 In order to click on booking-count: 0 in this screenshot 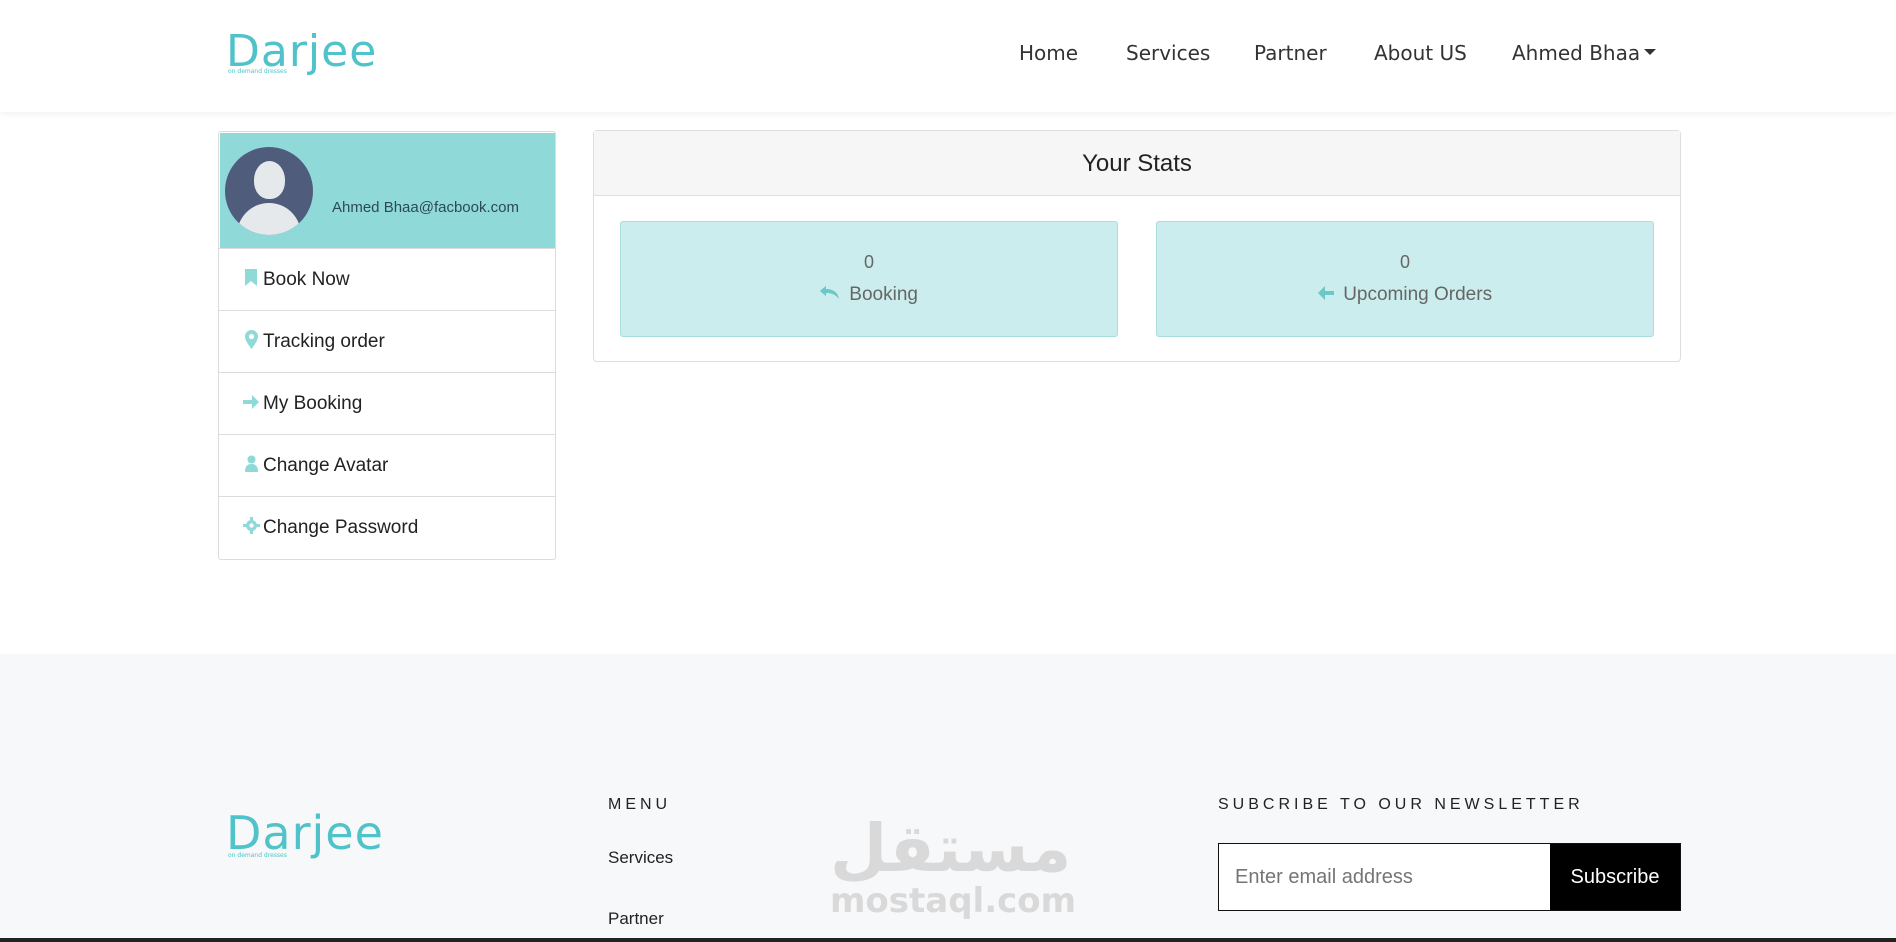, I will do `click(868, 262)`.